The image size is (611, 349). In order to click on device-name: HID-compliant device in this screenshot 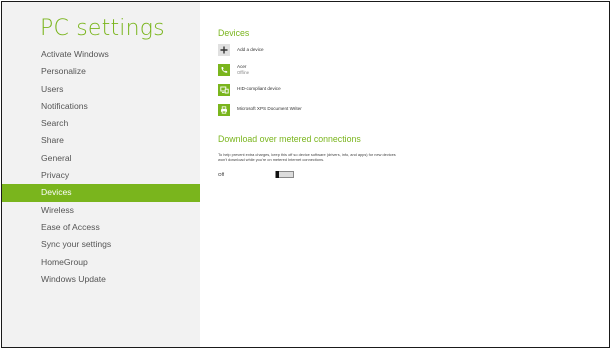, I will do `click(259, 88)`.